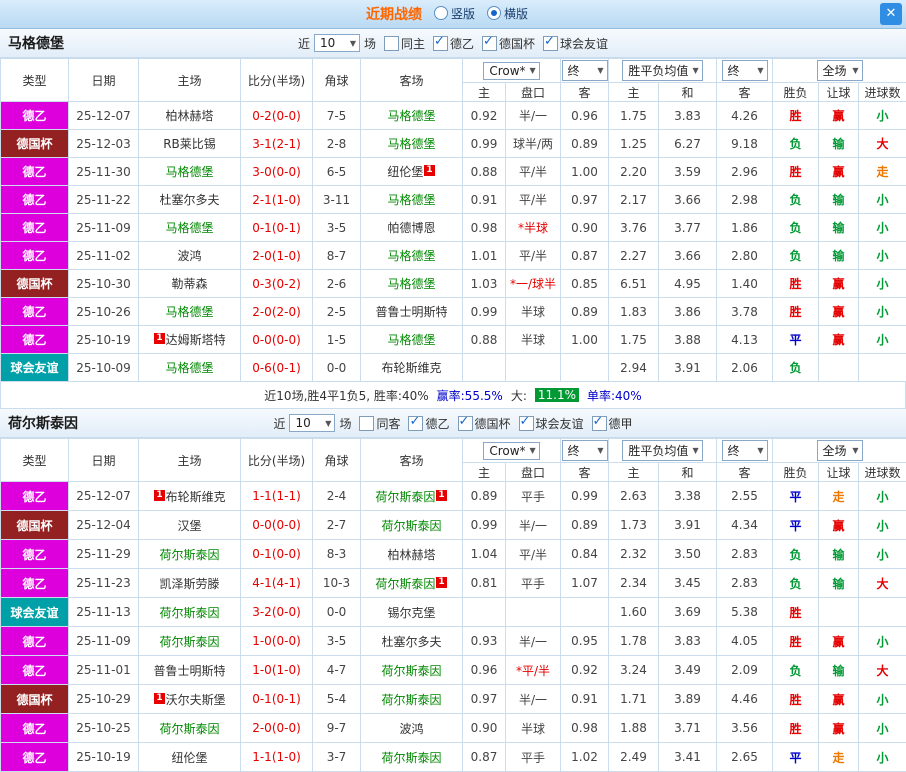 The width and height of the screenshot is (906, 772). What do you see at coordinates (855, 450) in the screenshot?
I see `chevron-down-icon: ▼` at bounding box center [855, 450].